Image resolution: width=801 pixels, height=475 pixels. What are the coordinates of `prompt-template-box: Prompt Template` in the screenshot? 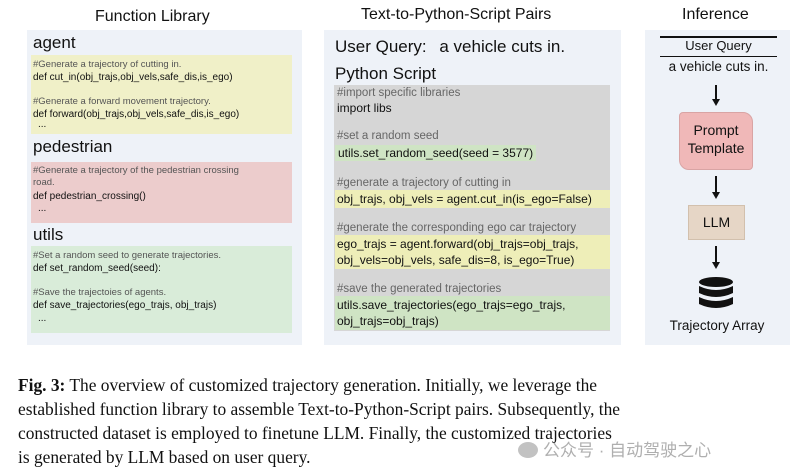 It's located at (716, 141).